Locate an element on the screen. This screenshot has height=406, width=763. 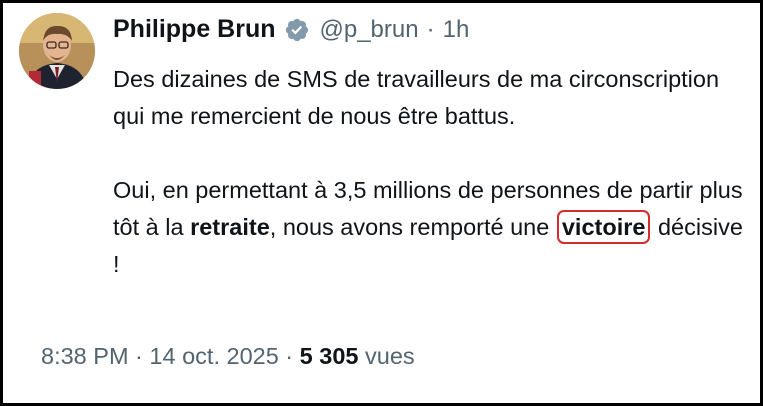
author-handle: @p_brun is located at coordinates (369, 30).